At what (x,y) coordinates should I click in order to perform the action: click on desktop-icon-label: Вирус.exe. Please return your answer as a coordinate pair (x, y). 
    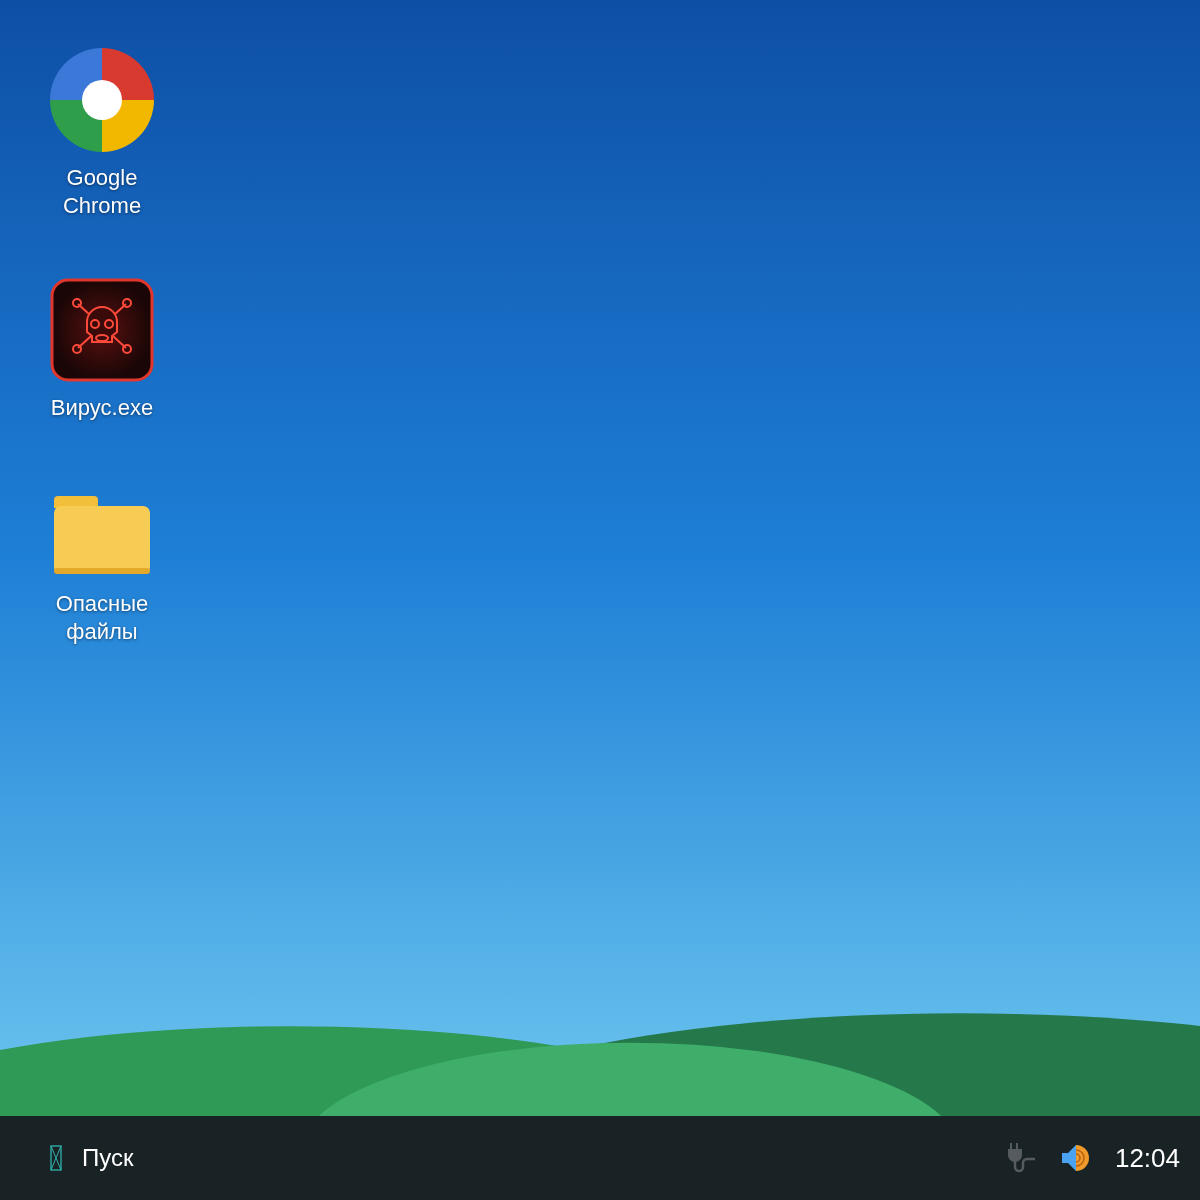
    Looking at the image, I should click on (102, 408).